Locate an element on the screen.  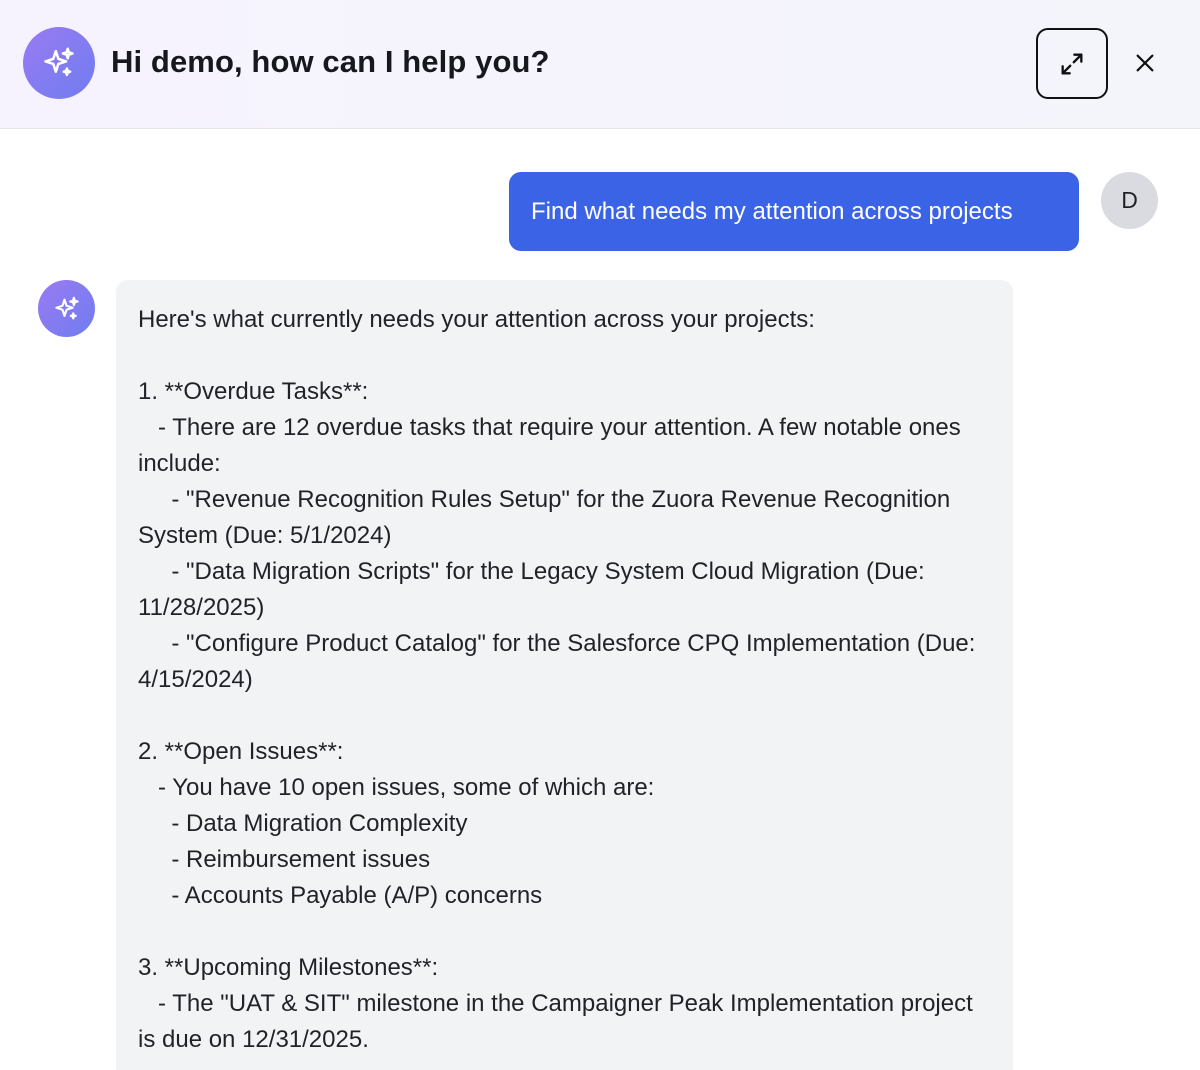
expand-icon is located at coordinates (1072, 64).